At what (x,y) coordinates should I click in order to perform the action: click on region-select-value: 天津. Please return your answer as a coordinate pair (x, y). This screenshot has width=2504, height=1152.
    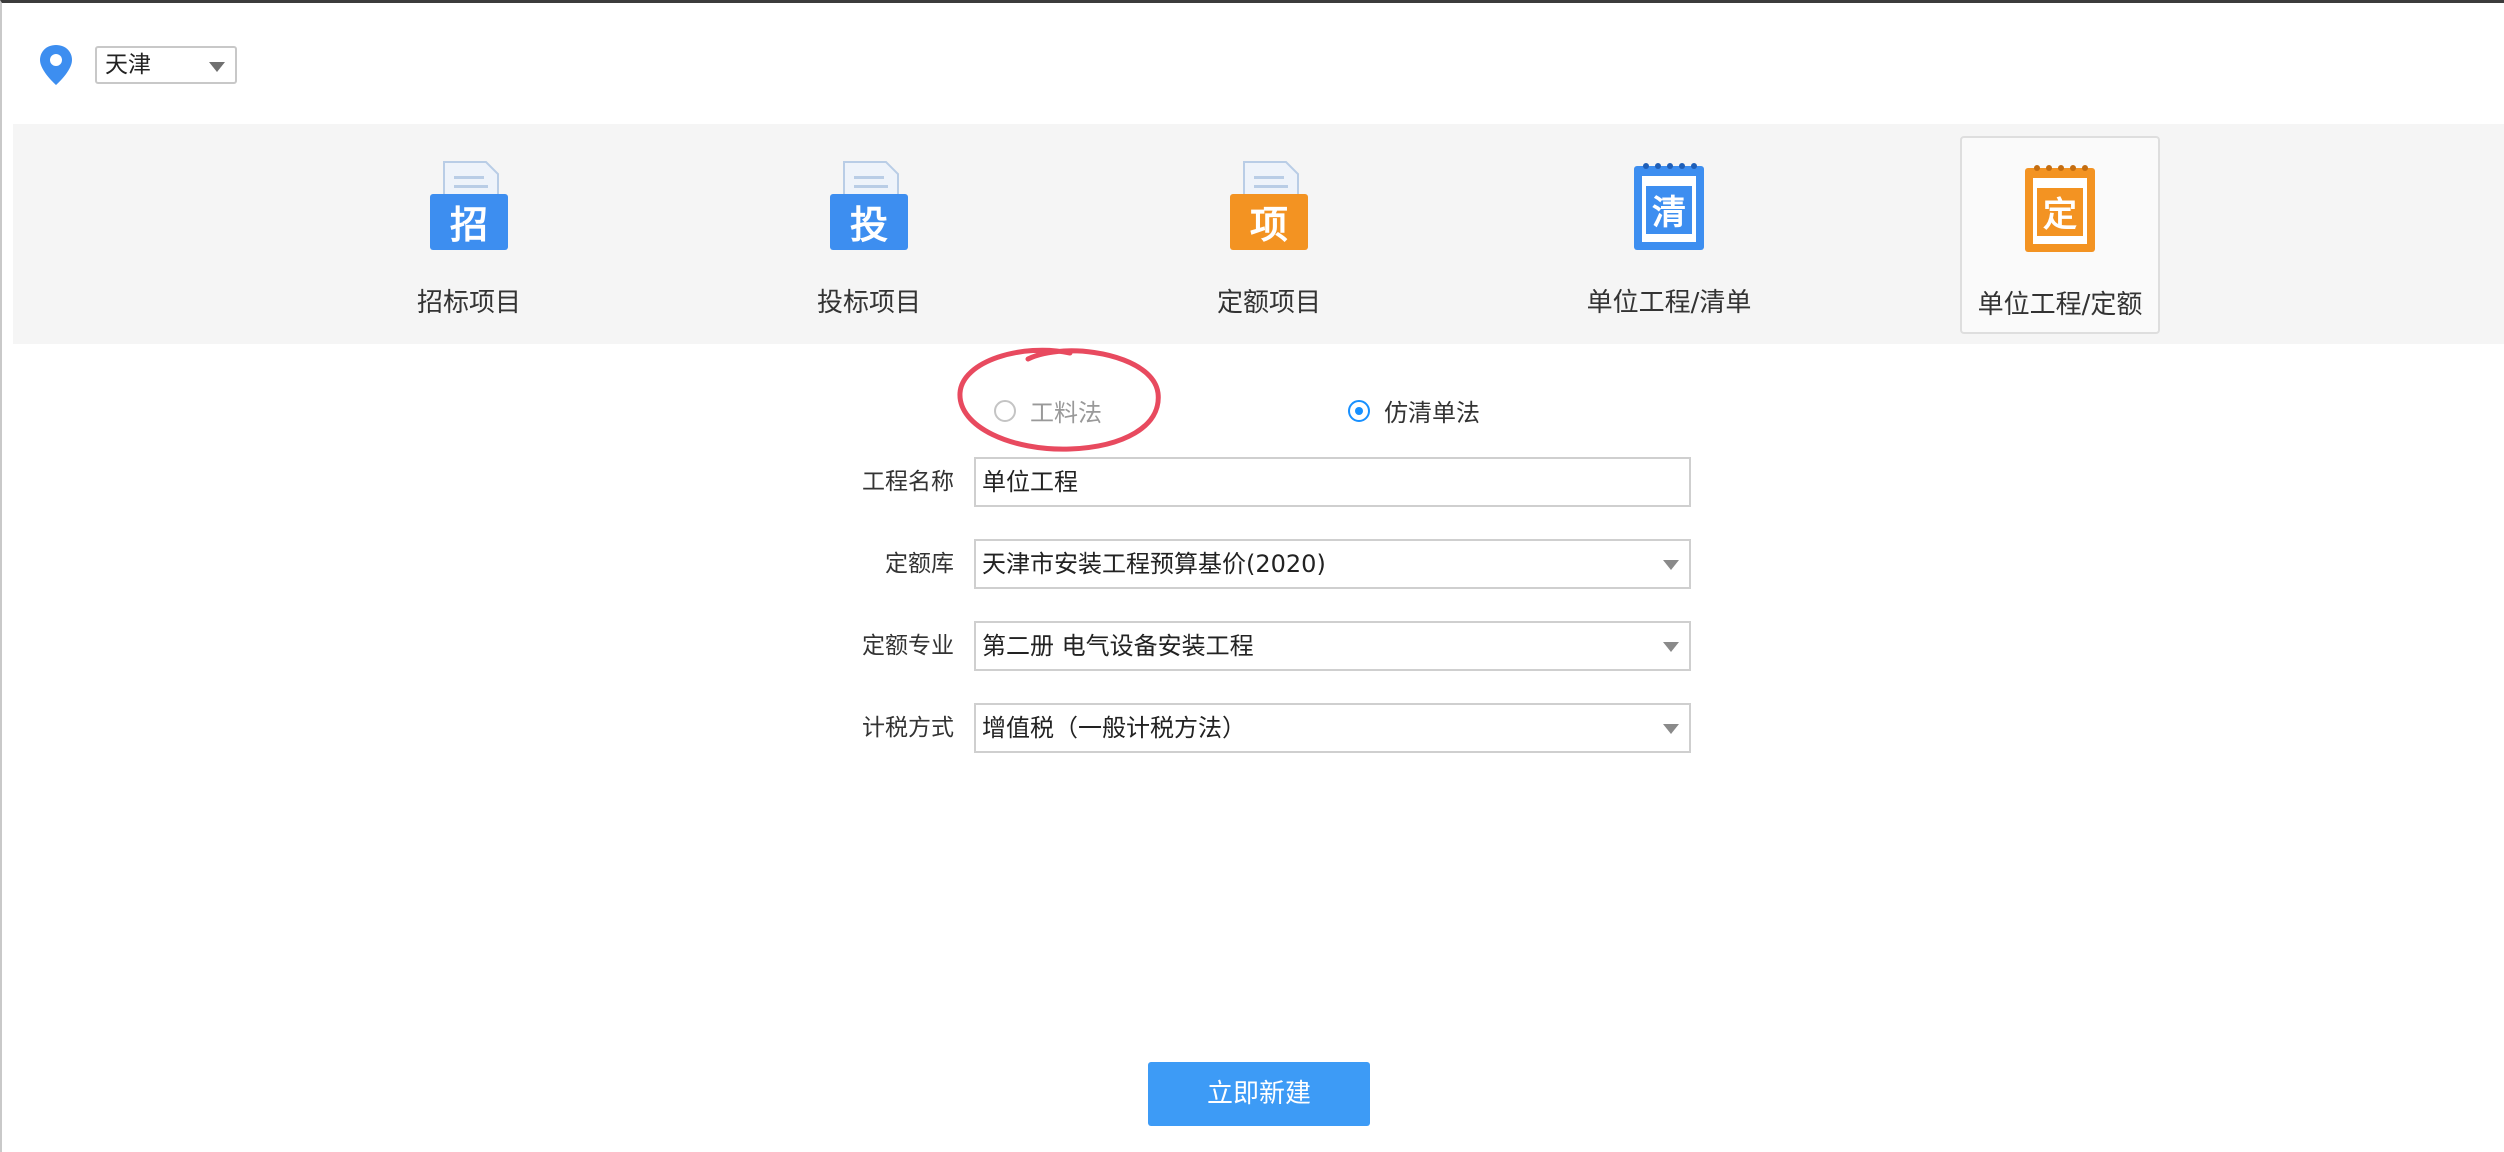
    Looking at the image, I should click on (128, 65).